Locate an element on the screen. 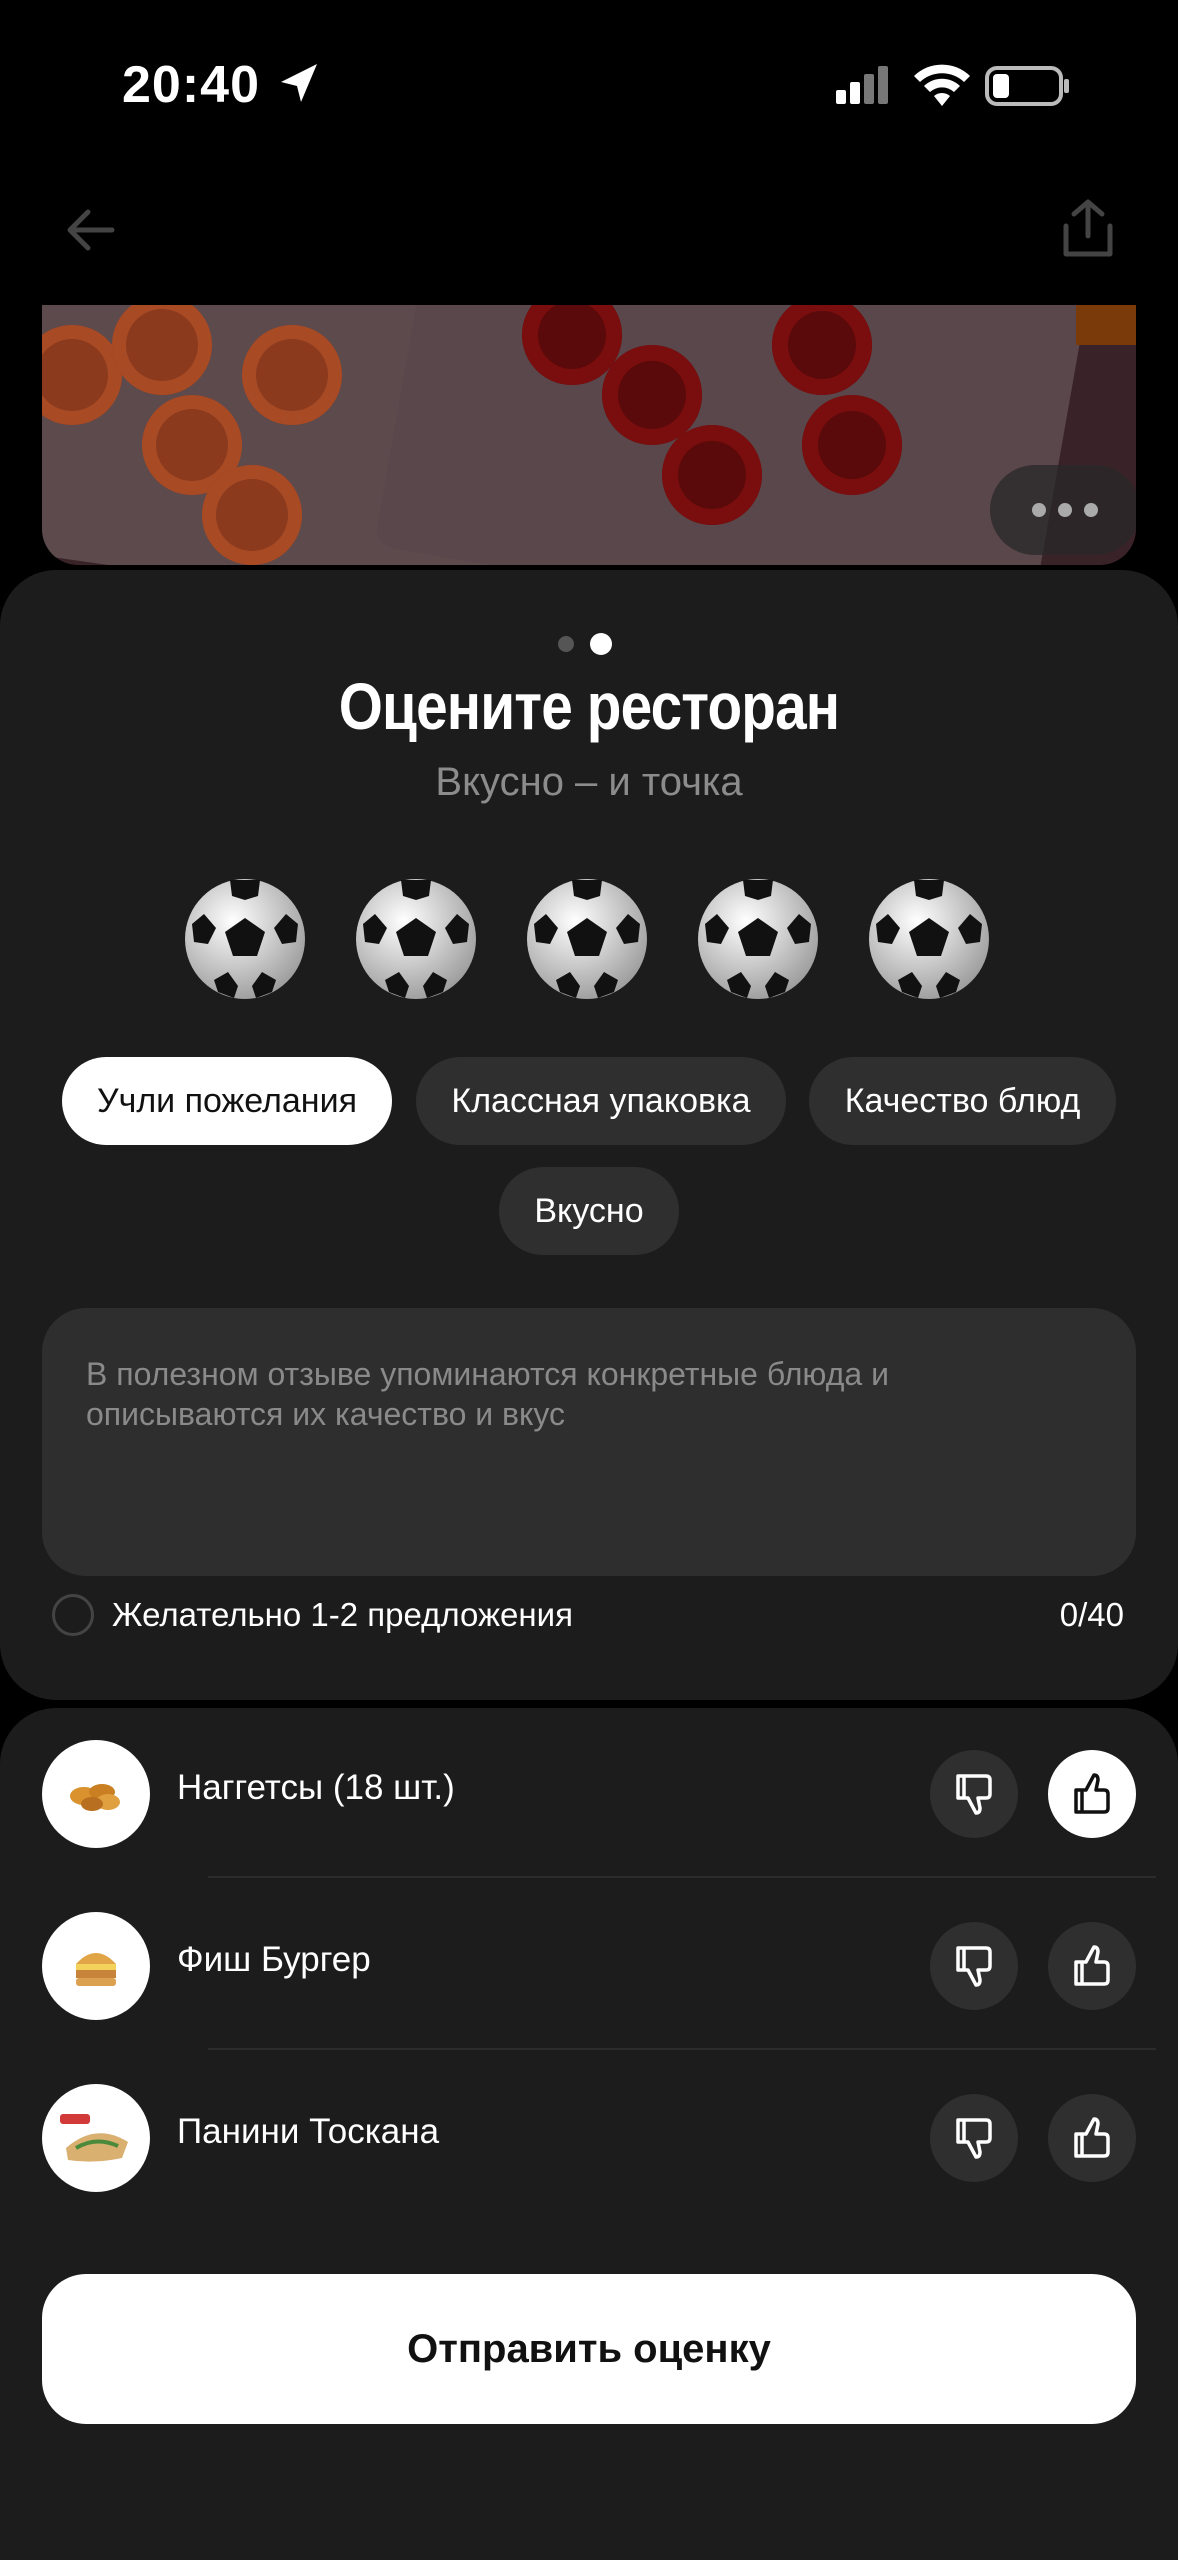 Image resolution: width=1178 pixels, height=2560 pixels. rating-stars is located at coordinates (589, 941).